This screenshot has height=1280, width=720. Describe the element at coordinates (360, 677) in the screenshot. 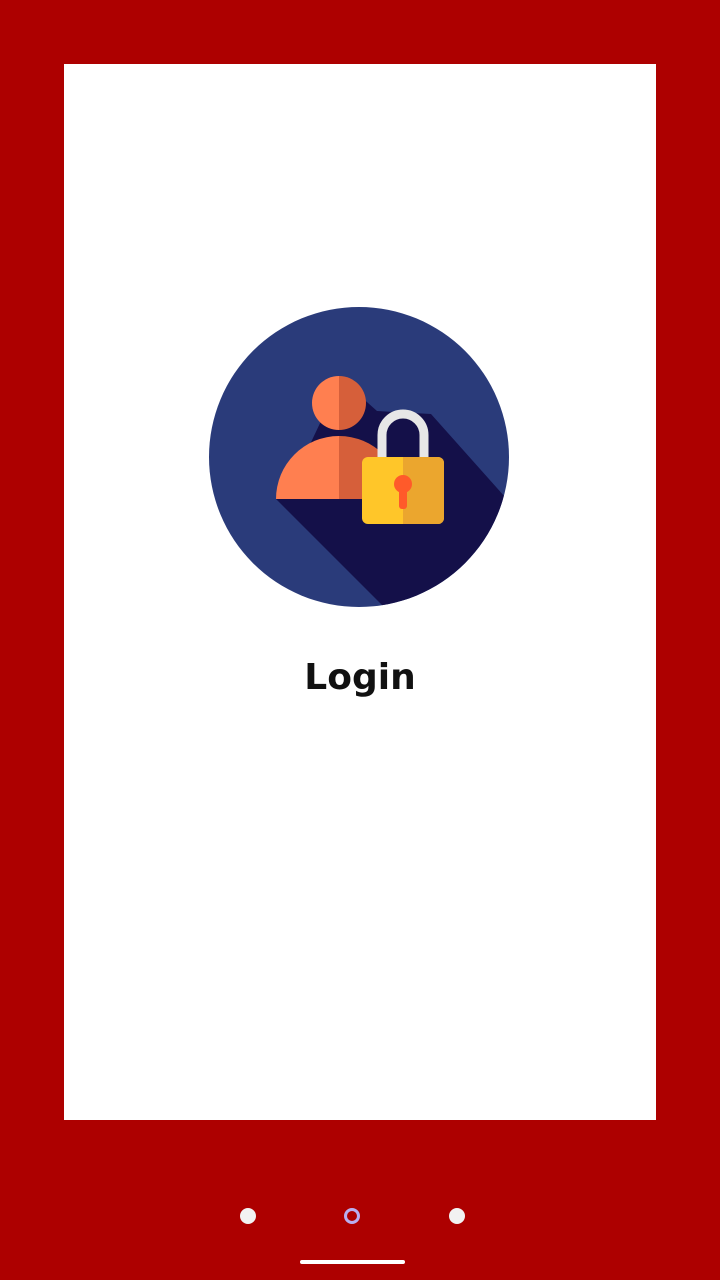

I see `page-title: Login` at that location.